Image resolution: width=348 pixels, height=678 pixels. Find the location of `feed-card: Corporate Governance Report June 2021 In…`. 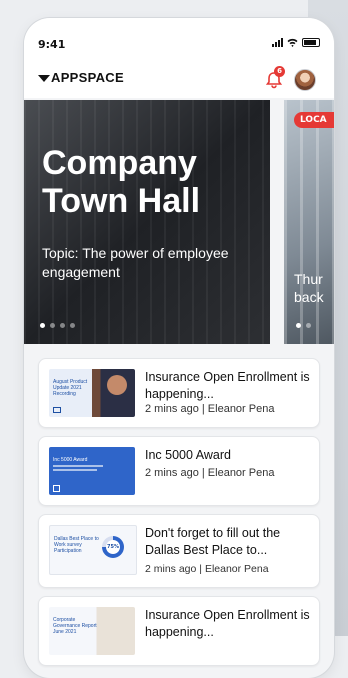

feed-card: Corporate Governance Report June 2021 In… is located at coordinates (179, 631).